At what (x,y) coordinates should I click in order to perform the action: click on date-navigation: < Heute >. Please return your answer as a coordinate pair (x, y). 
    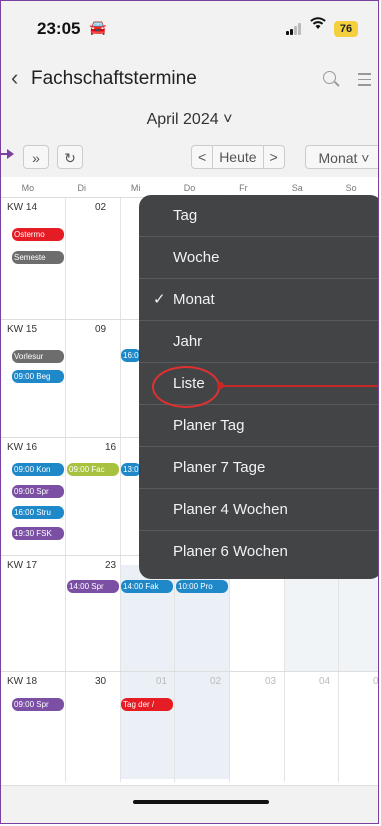
    Looking at the image, I should click on (238, 157).